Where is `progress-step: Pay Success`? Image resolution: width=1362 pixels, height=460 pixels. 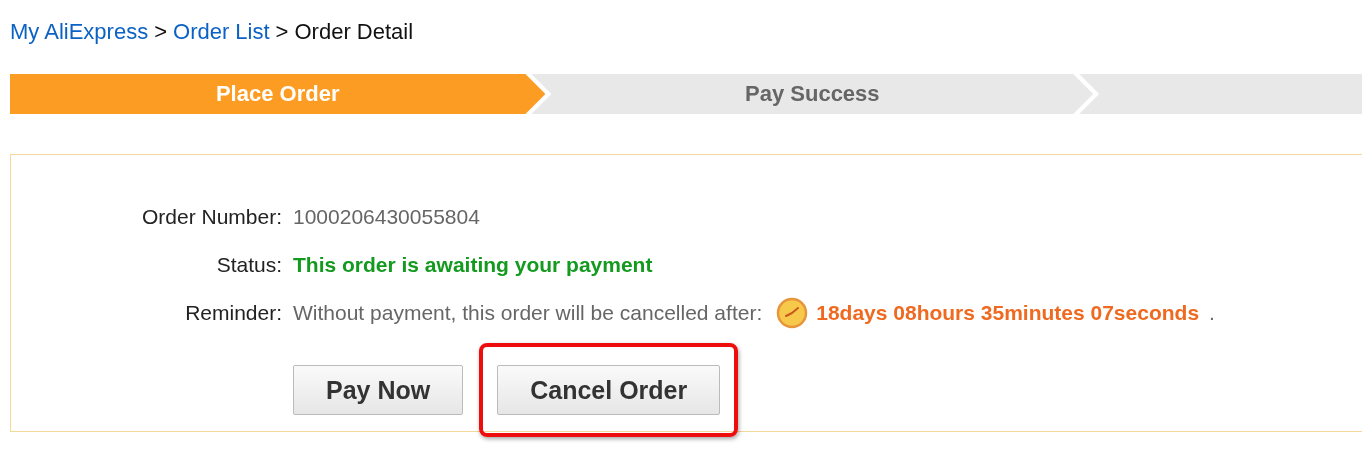 progress-step: Pay Success is located at coordinates (812, 94).